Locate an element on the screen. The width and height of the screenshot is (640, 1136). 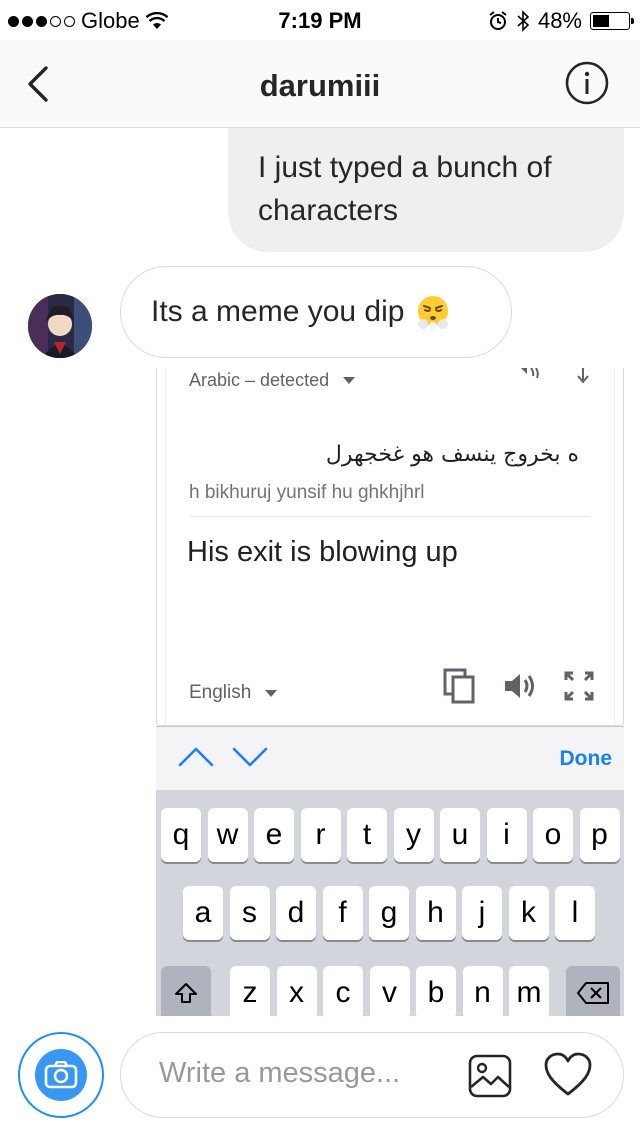
shift-arrow-icon is located at coordinates (186, 993).